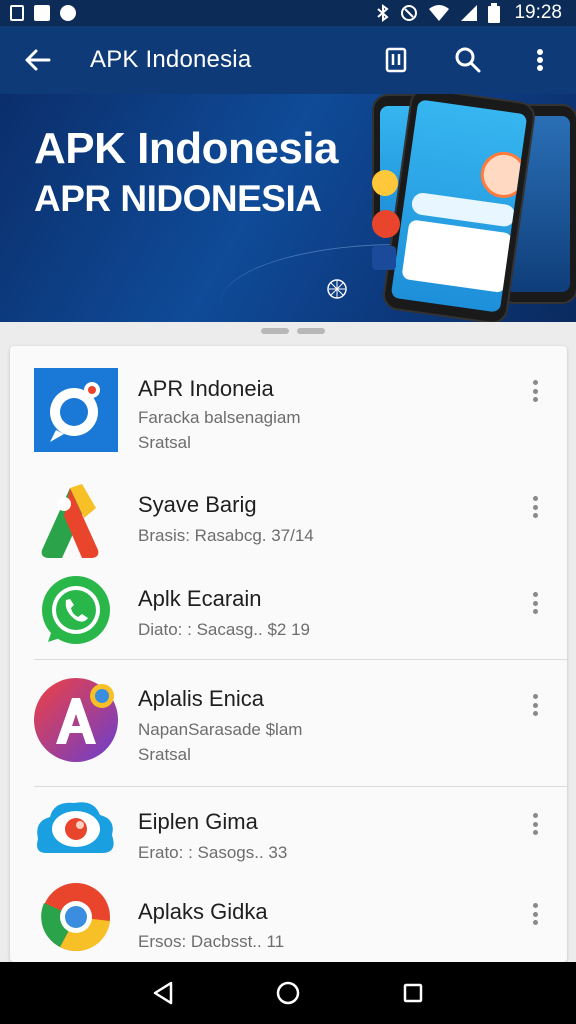 This screenshot has width=576, height=1024. What do you see at coordinates (203, 911) in the screenshot?
I see `app-name: Aplaks Gidka` at bounding box center [203, 911].